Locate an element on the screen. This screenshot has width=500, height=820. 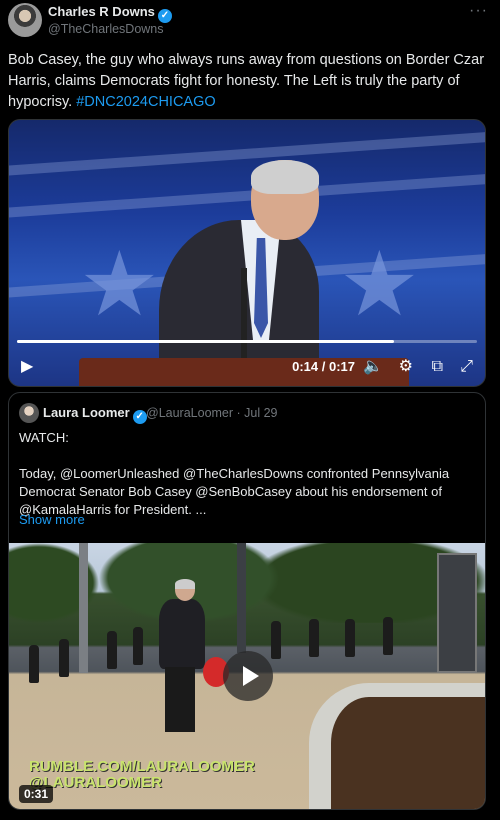
walker-hair is located at coordinates (185, 584).